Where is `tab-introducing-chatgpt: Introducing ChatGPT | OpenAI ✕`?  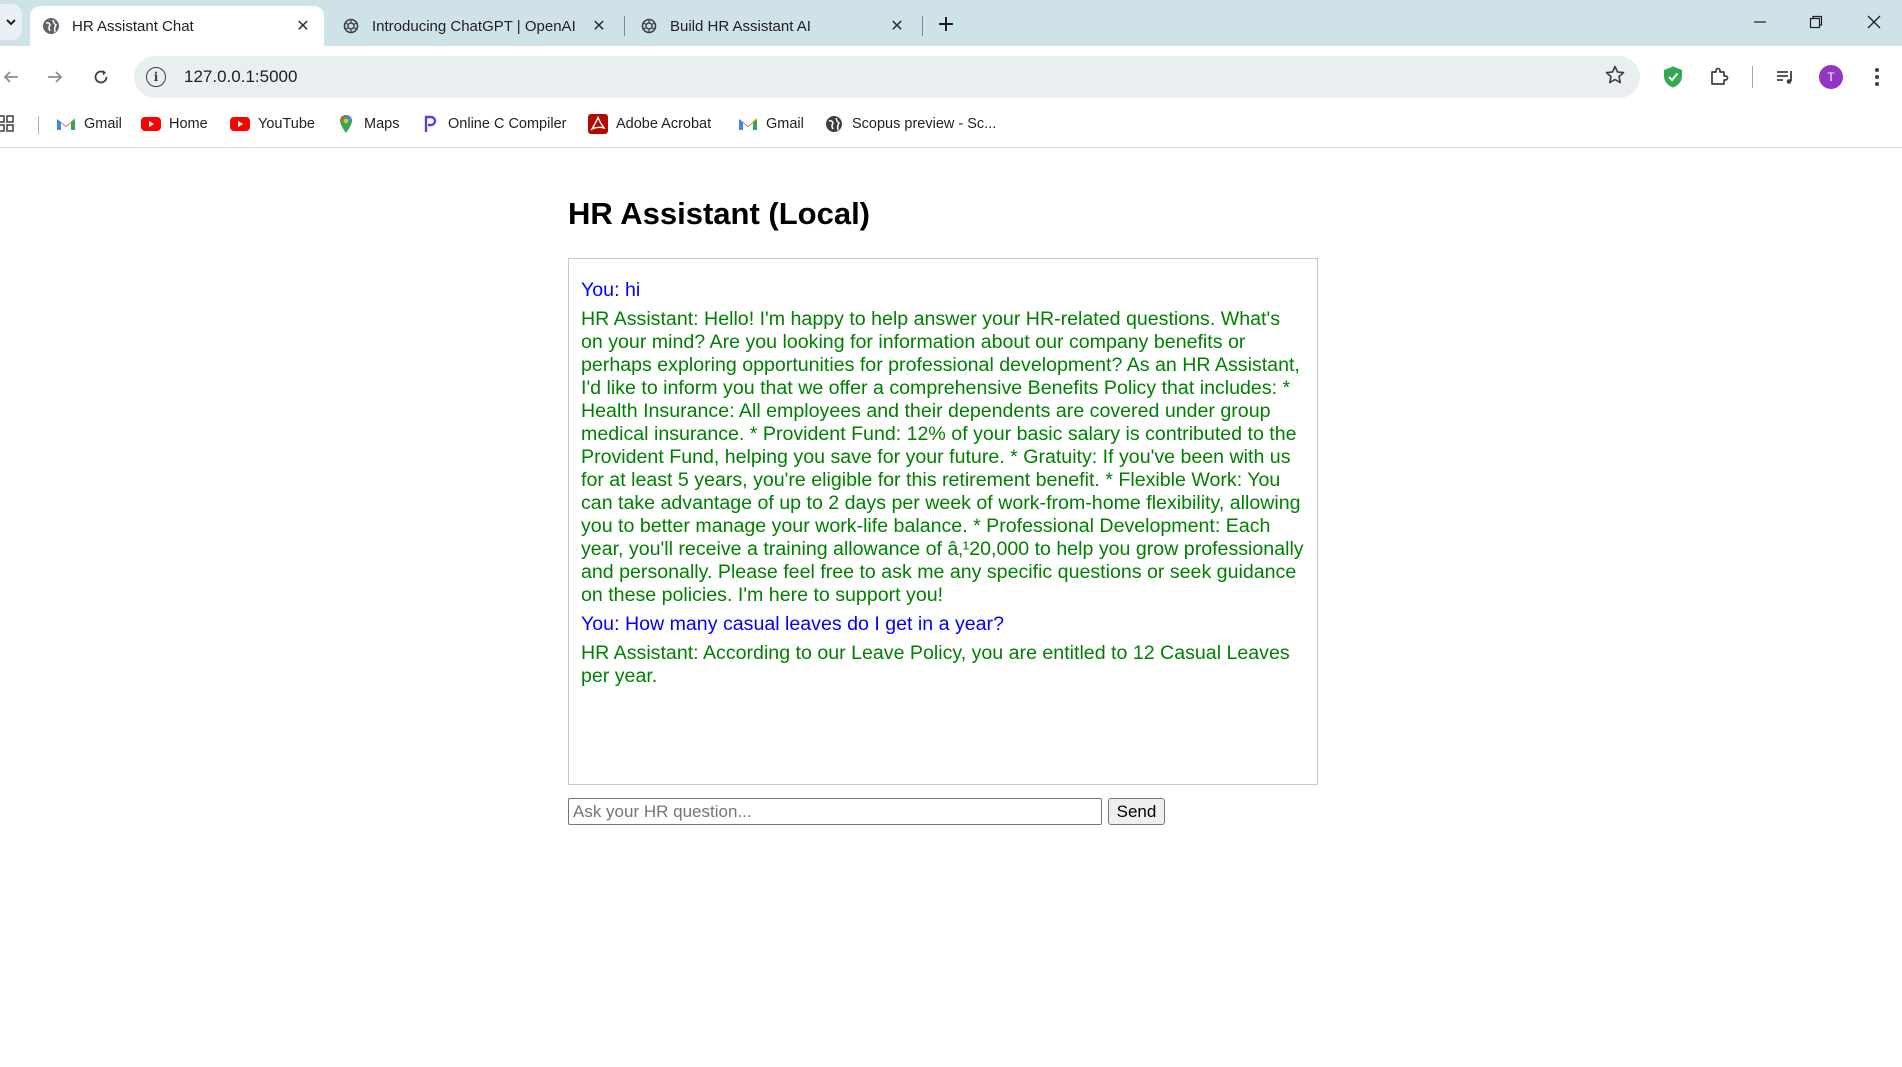
tab-introducing-chatgpt: Introducing ChatGPT | OpenAI ✕ is located at coordinates (475, 26).